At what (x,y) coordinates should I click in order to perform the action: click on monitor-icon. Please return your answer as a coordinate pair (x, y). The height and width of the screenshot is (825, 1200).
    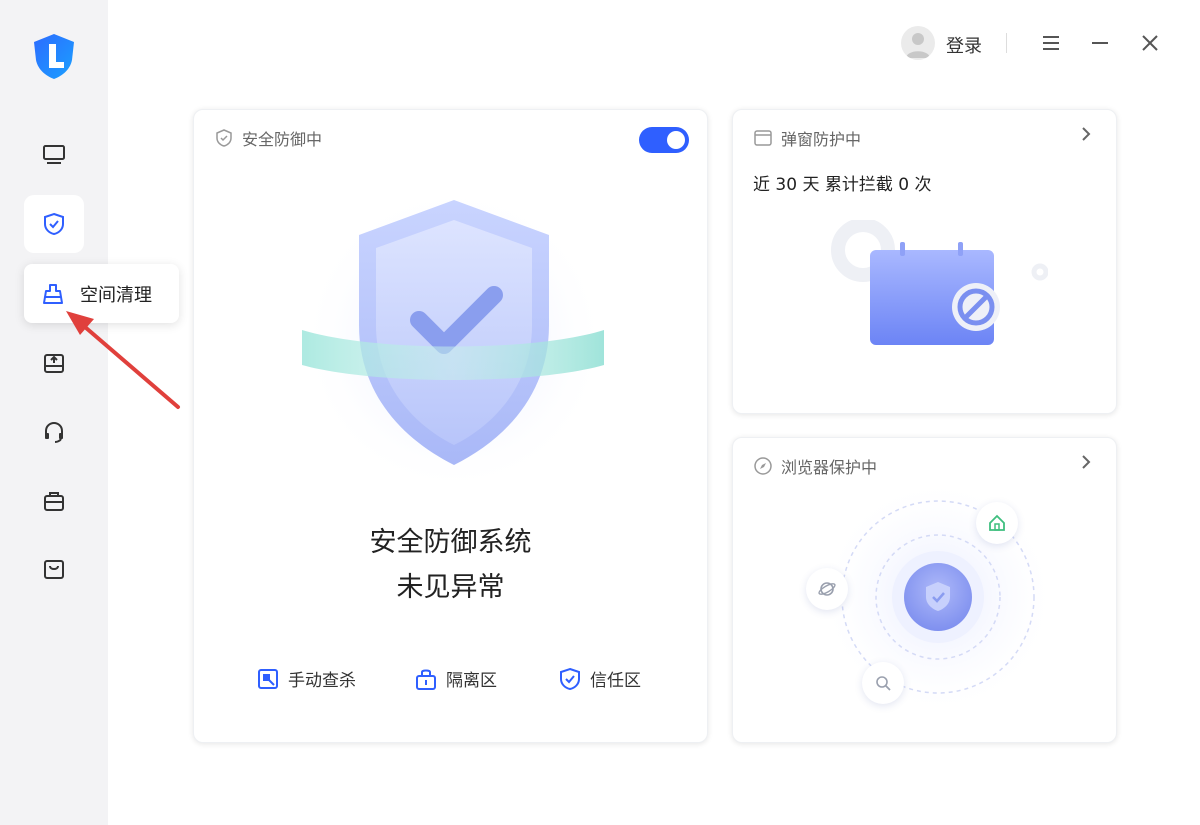
    Looking at the image, I should click on (54, 154).